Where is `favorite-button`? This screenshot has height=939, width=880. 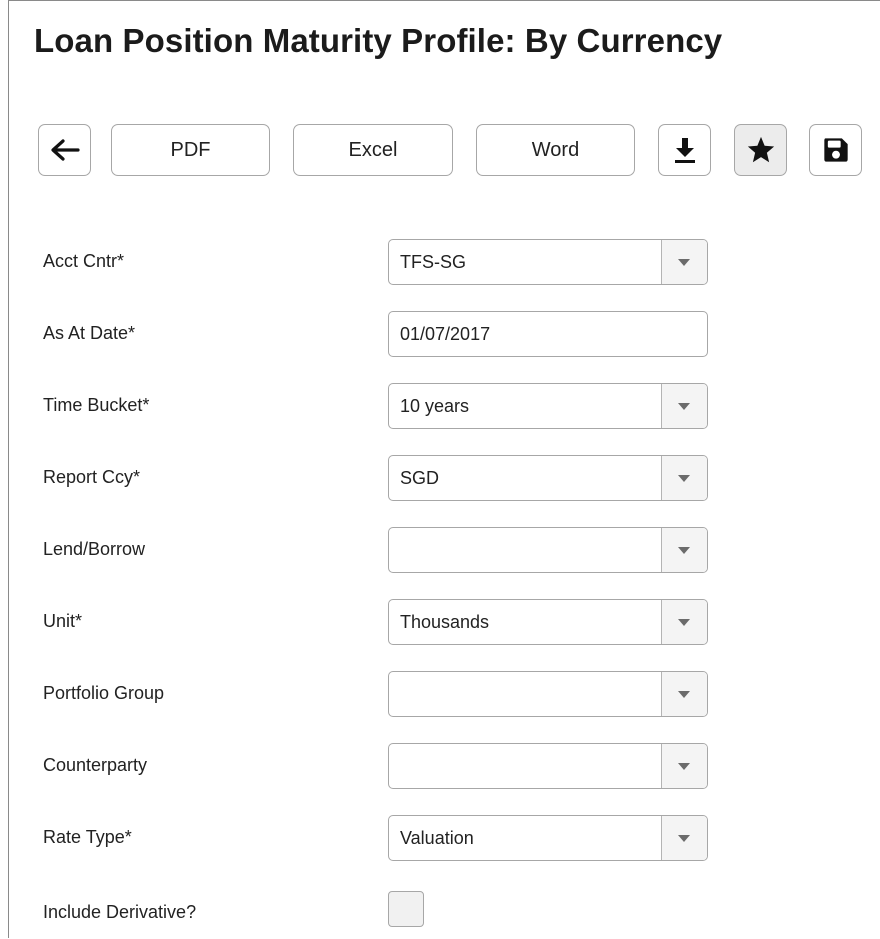
favorite-button is located at coordinates (760, 150).